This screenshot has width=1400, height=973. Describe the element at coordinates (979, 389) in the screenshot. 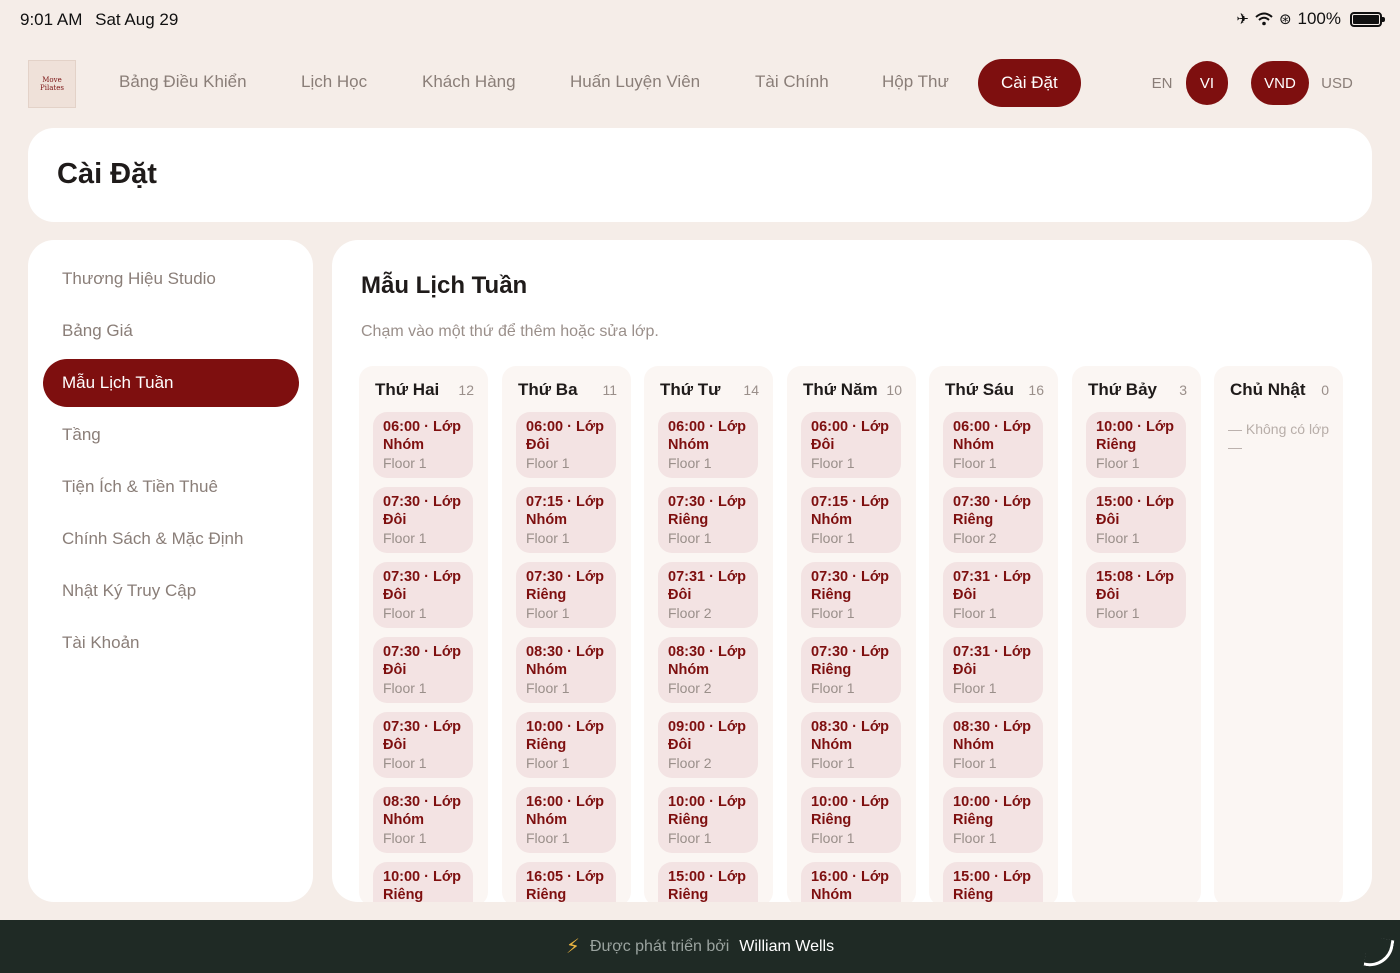

I see `day-name: Thứ Sáu` at that location.